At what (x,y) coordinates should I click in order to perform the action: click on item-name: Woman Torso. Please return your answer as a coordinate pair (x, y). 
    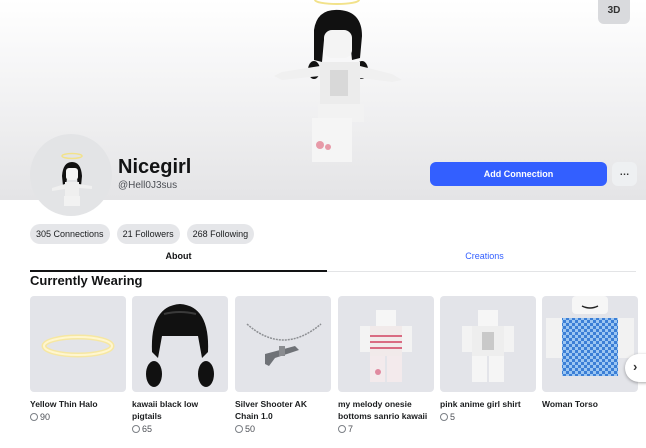
    Looking at the image, I should click on (570, 404).